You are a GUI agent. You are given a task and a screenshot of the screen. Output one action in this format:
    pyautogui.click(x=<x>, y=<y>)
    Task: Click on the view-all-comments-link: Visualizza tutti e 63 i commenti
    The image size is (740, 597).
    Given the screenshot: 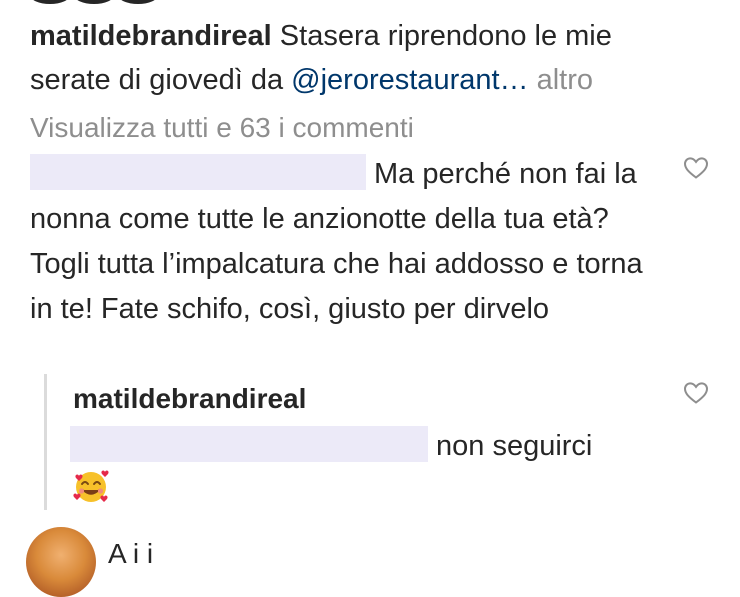 What is the action you would take?
    pyautogui.click(x=222, y=128)
    